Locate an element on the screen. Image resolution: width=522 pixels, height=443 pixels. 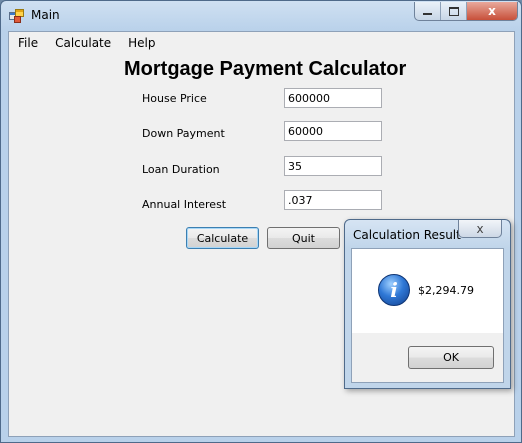
down-payment-label: Down Payment is located at coordinates (183, 133).